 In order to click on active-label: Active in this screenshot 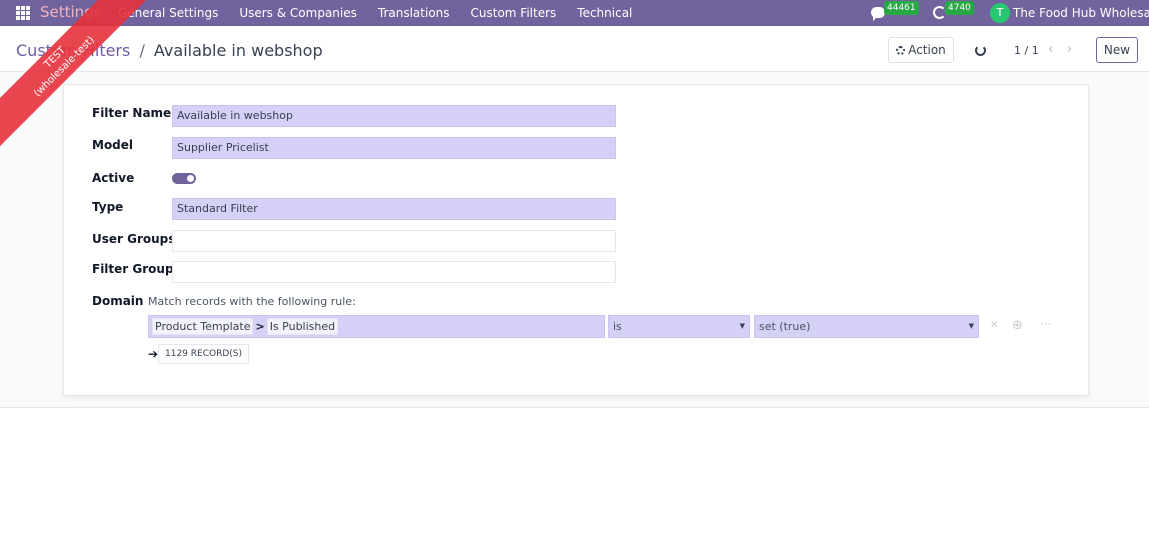, I will do `click(113, 178)`.